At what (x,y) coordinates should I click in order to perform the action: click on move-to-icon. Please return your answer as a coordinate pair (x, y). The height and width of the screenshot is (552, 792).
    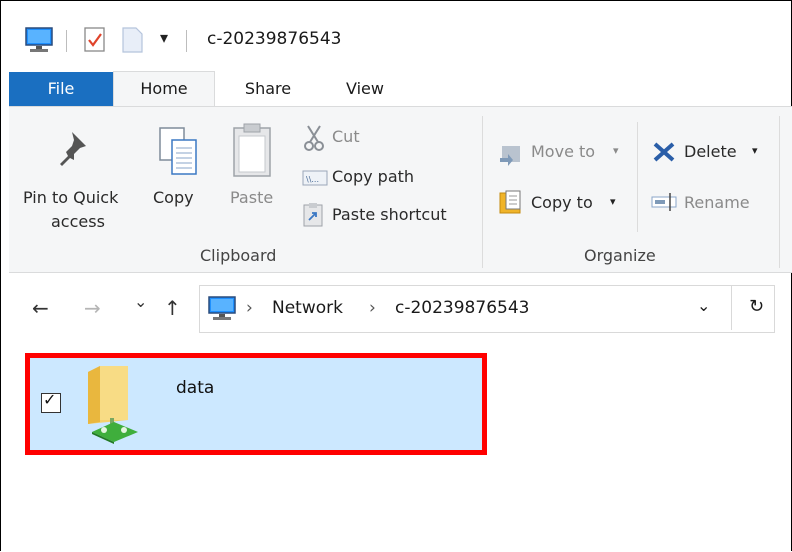
    Looking at the image, I should click on (511, 155).